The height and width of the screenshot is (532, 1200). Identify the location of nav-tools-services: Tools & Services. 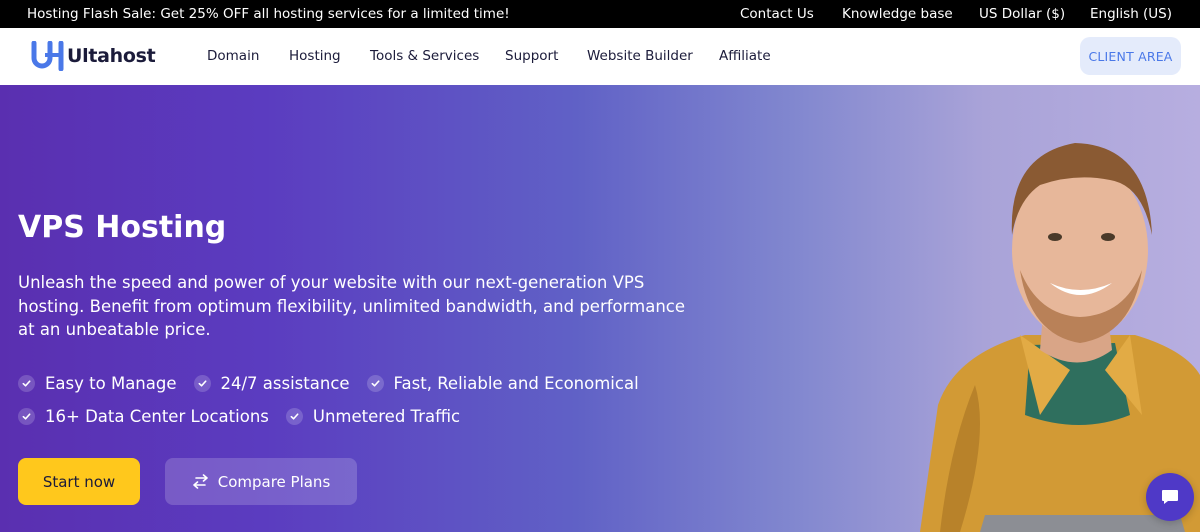
(424, 56).